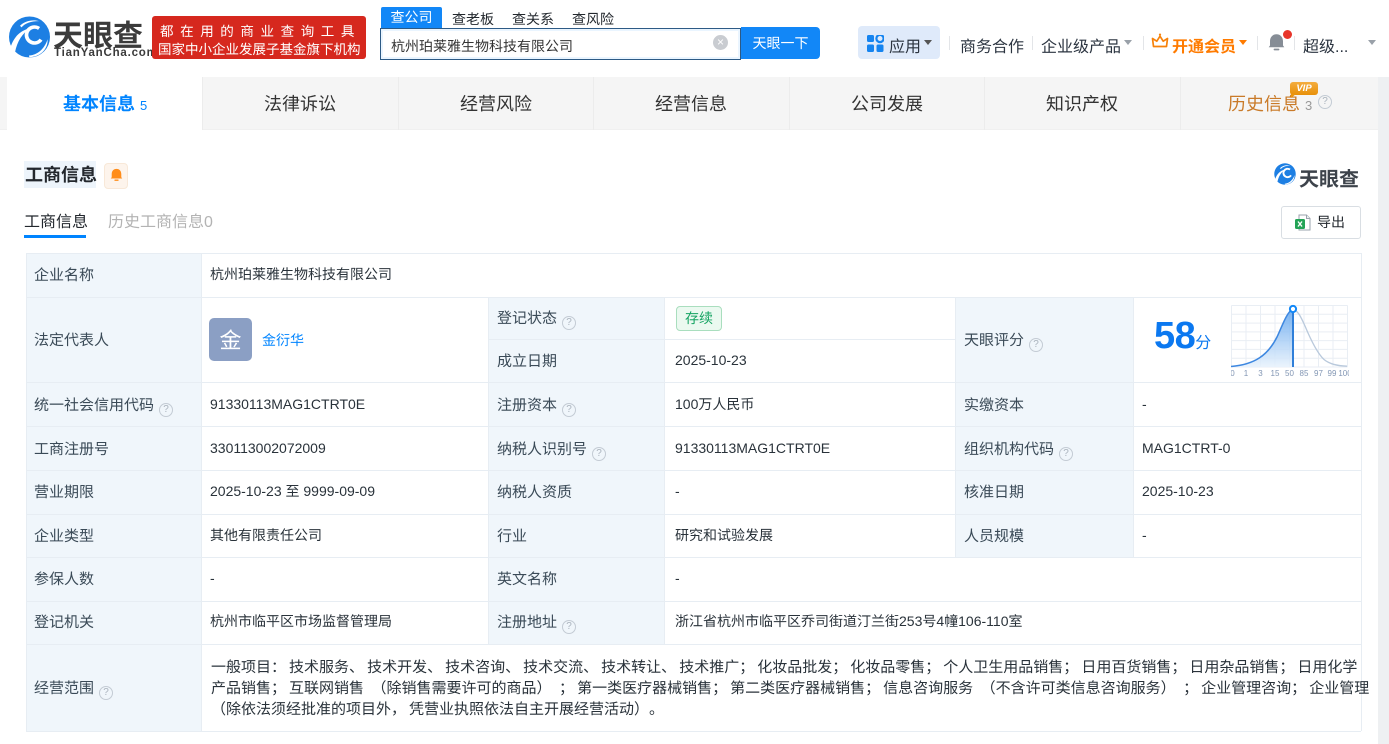 The width and height of the screenshot is (1389, 744). I want to click on svg-text: 85, so click(1304, 373).